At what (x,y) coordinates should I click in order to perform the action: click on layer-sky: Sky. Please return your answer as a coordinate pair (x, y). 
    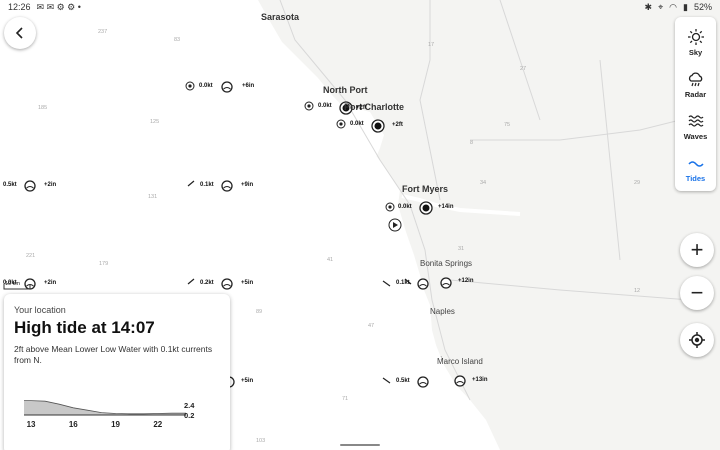
    Looking at the image, I should click on (695, 42).